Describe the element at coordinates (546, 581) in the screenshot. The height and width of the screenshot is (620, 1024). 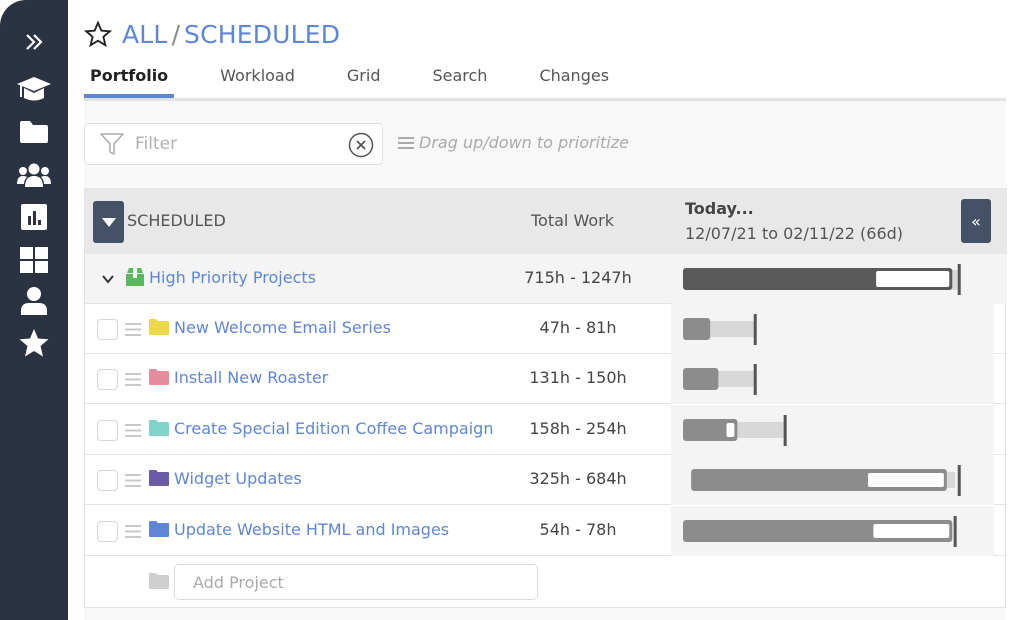
I see `add-project-row` at that location.